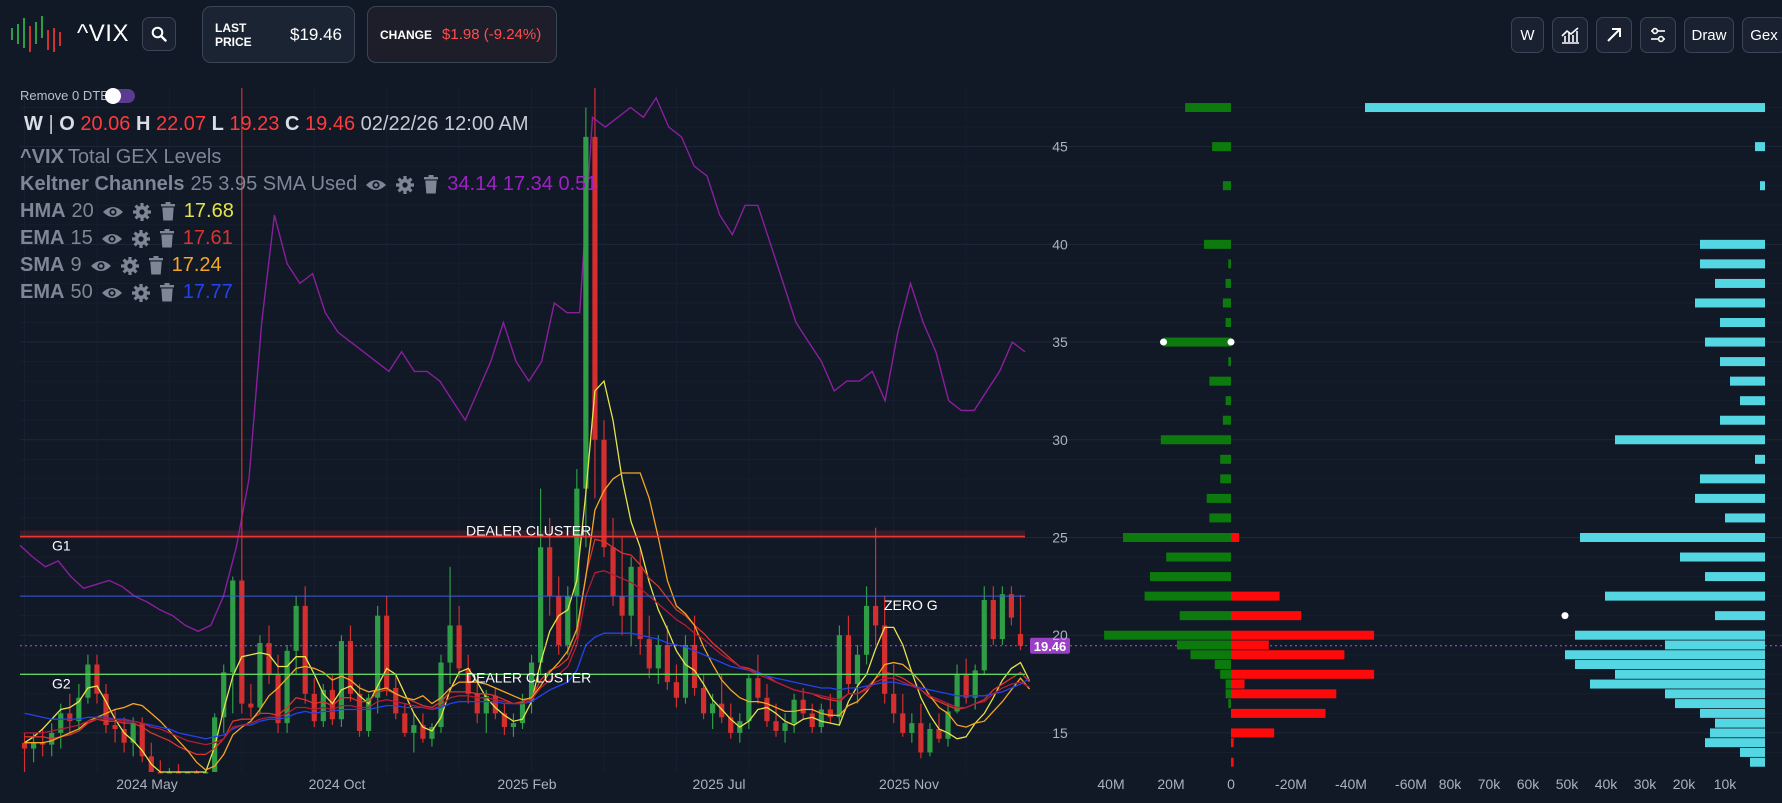 This screenshot has height=803, width=1782. What do you see at coordinates (144, 157) in the screenshot?
I see `legend-gex-label: Total GEX Levels` at bounding box center [144, 157].